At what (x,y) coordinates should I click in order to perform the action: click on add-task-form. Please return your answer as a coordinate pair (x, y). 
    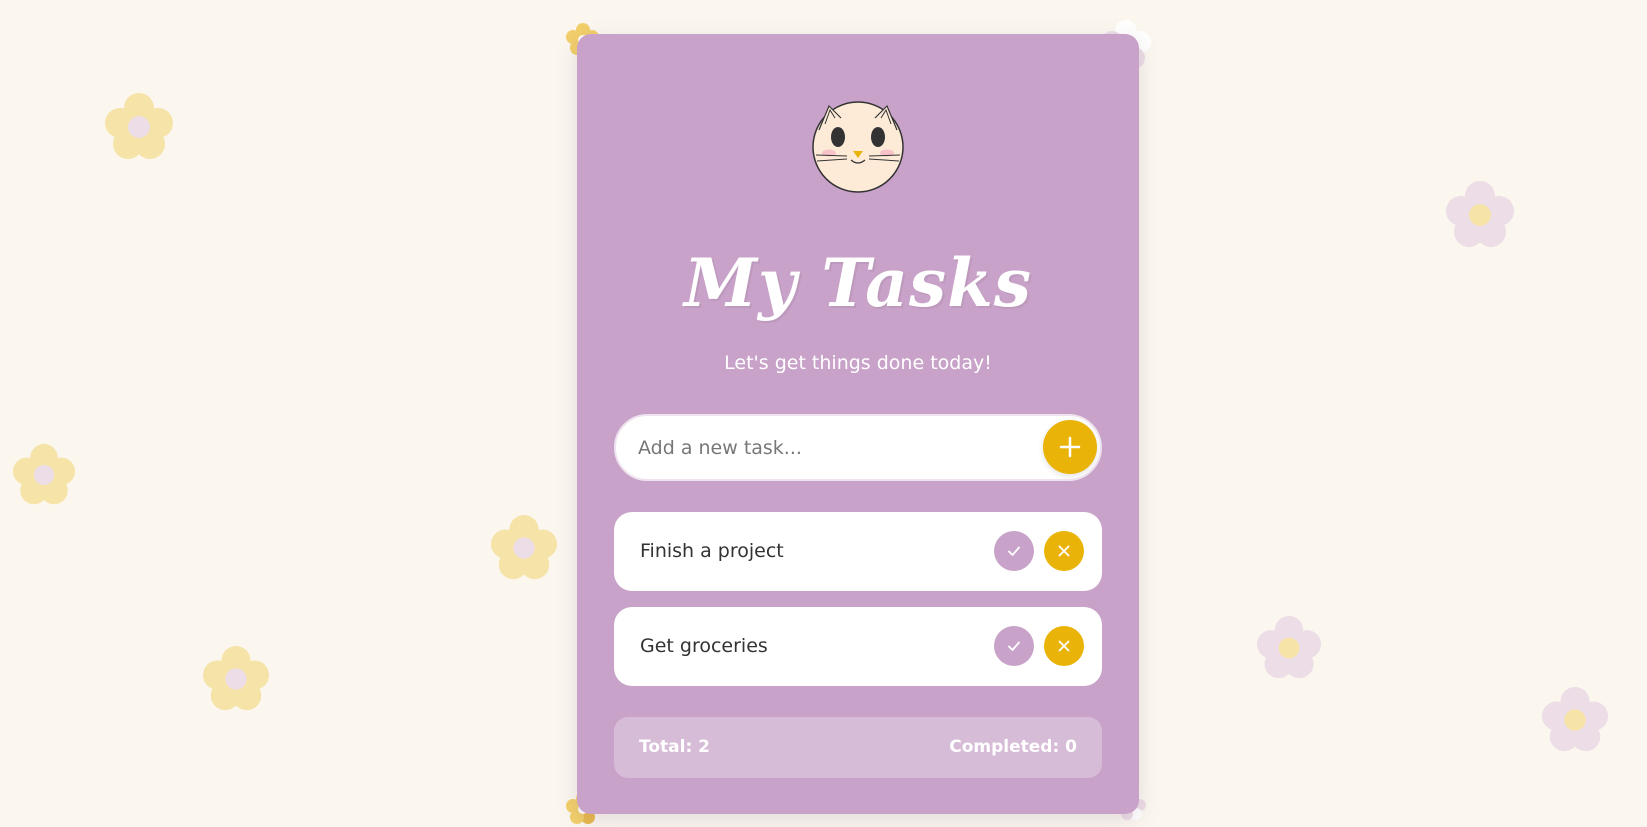
    Looking at the image, I should click on (858, 447).